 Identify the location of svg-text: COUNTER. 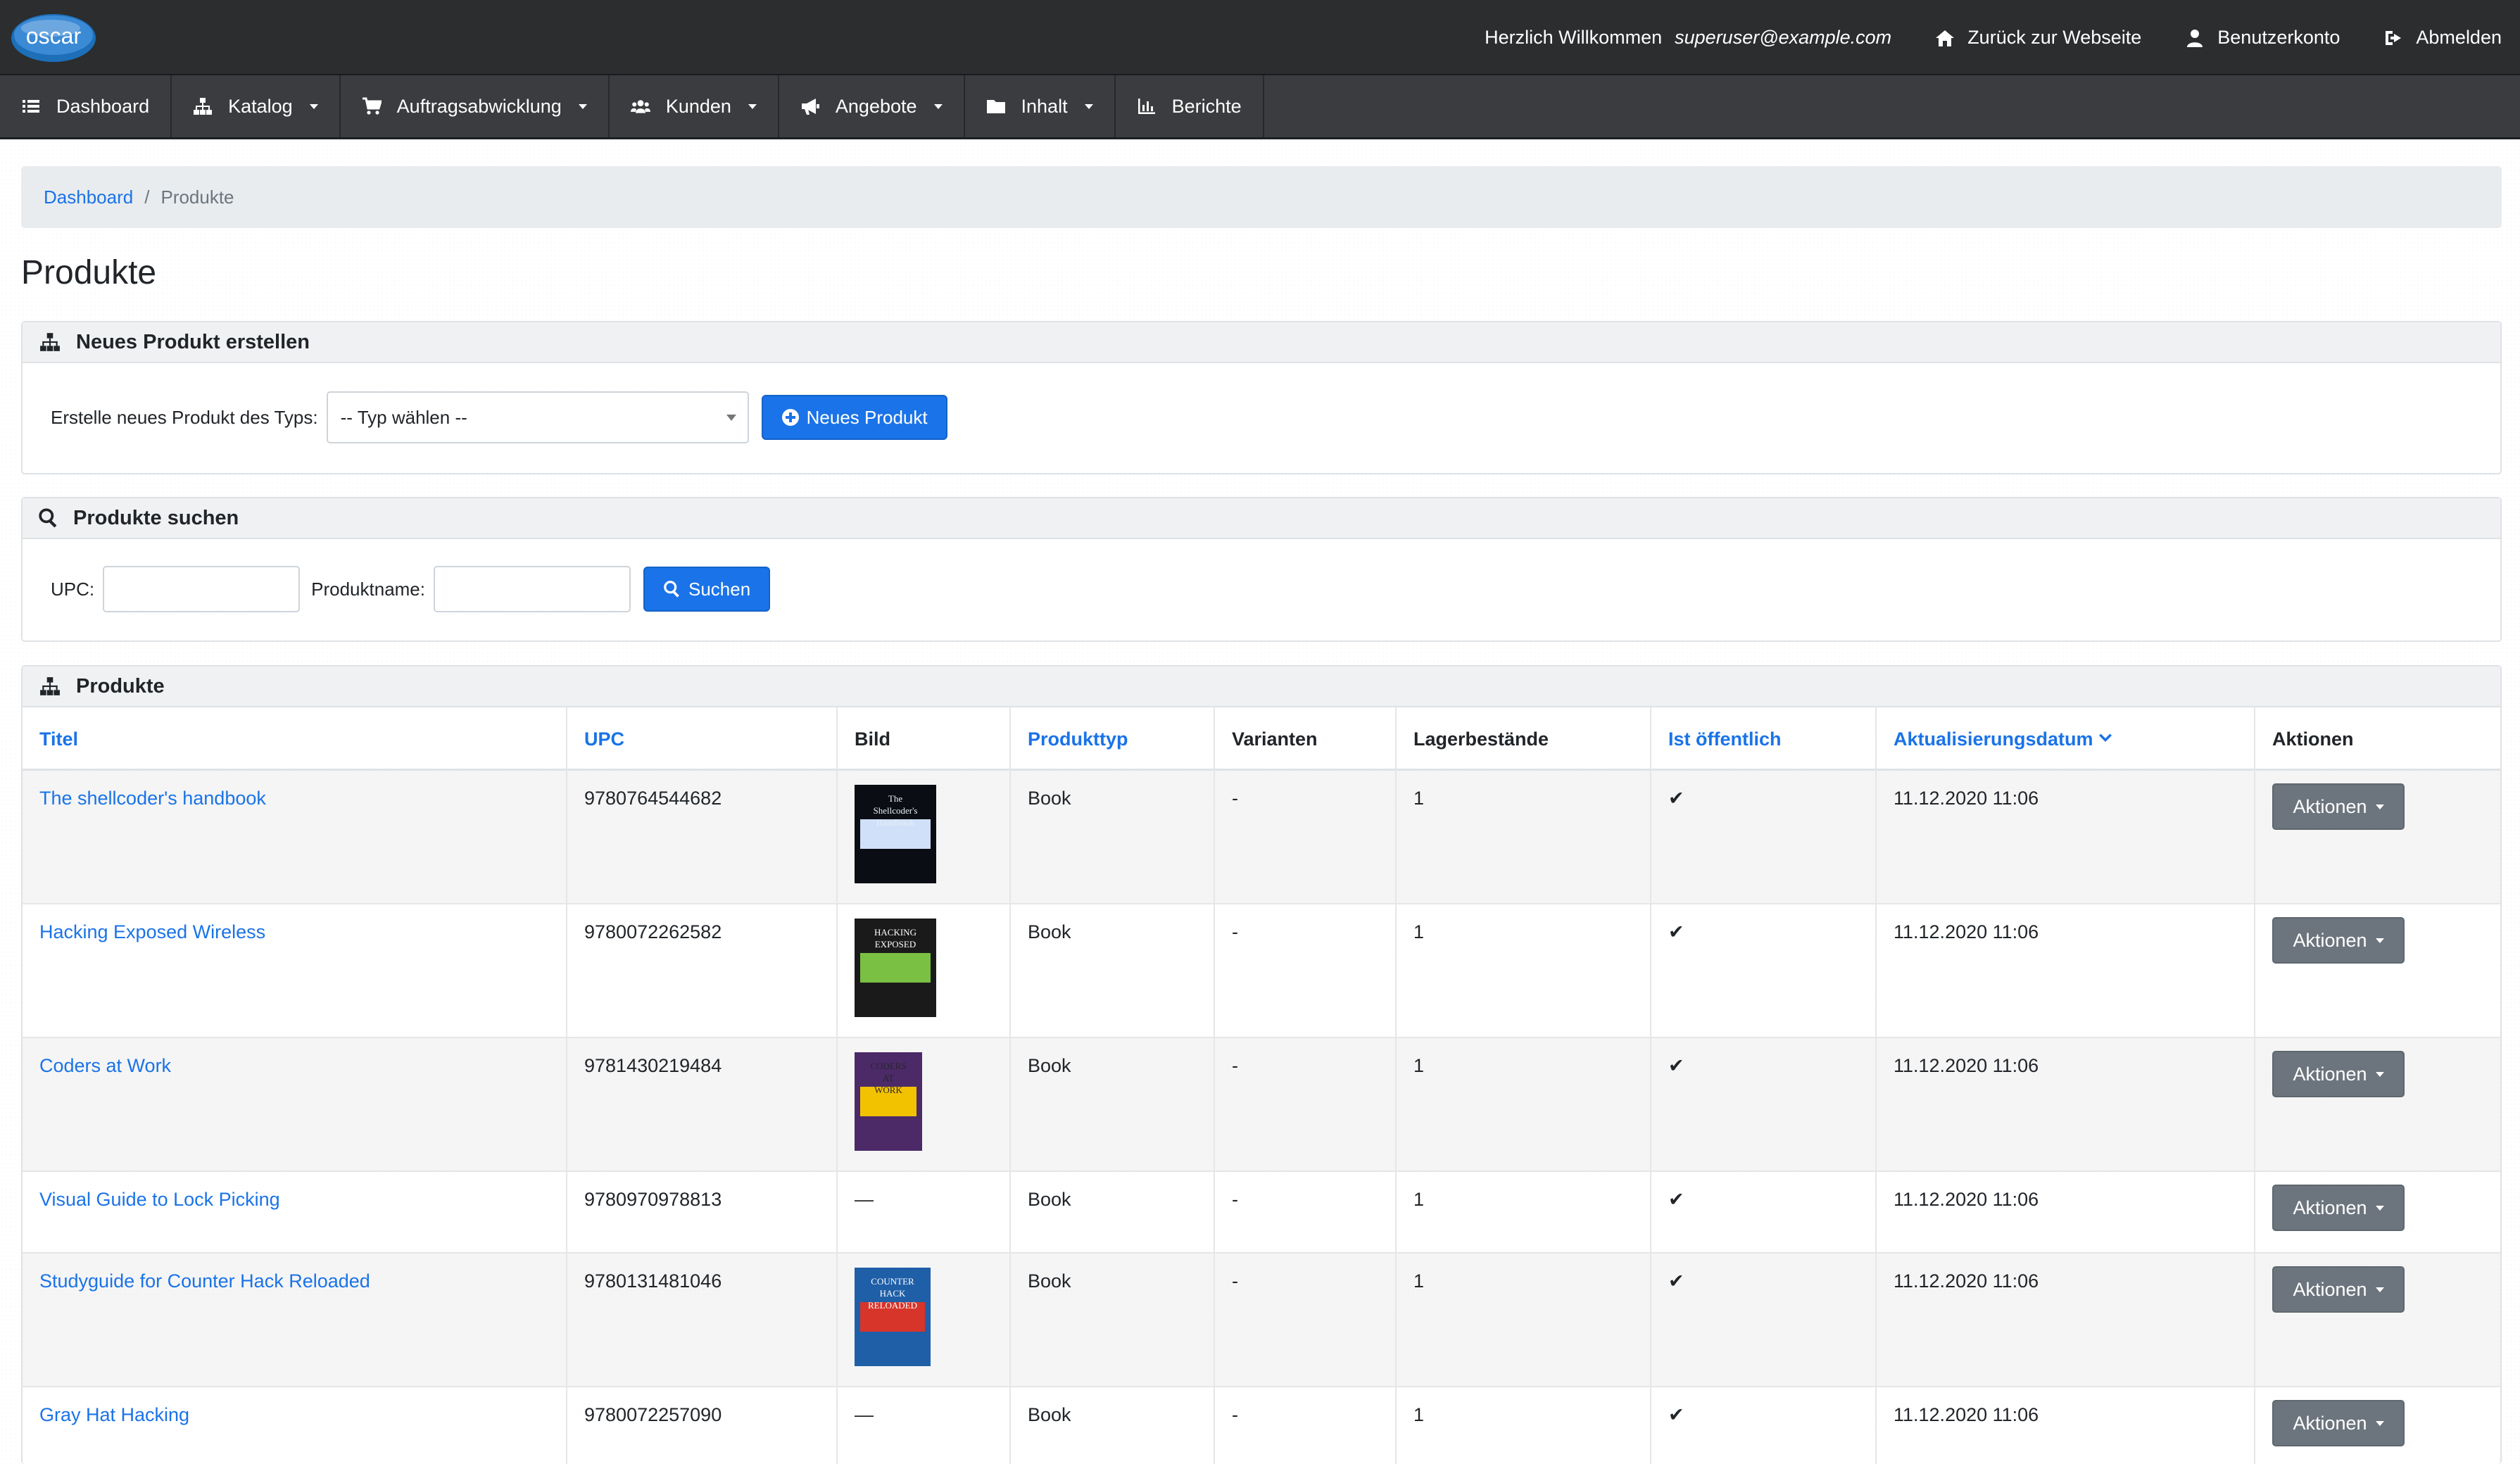
(893, 1281).